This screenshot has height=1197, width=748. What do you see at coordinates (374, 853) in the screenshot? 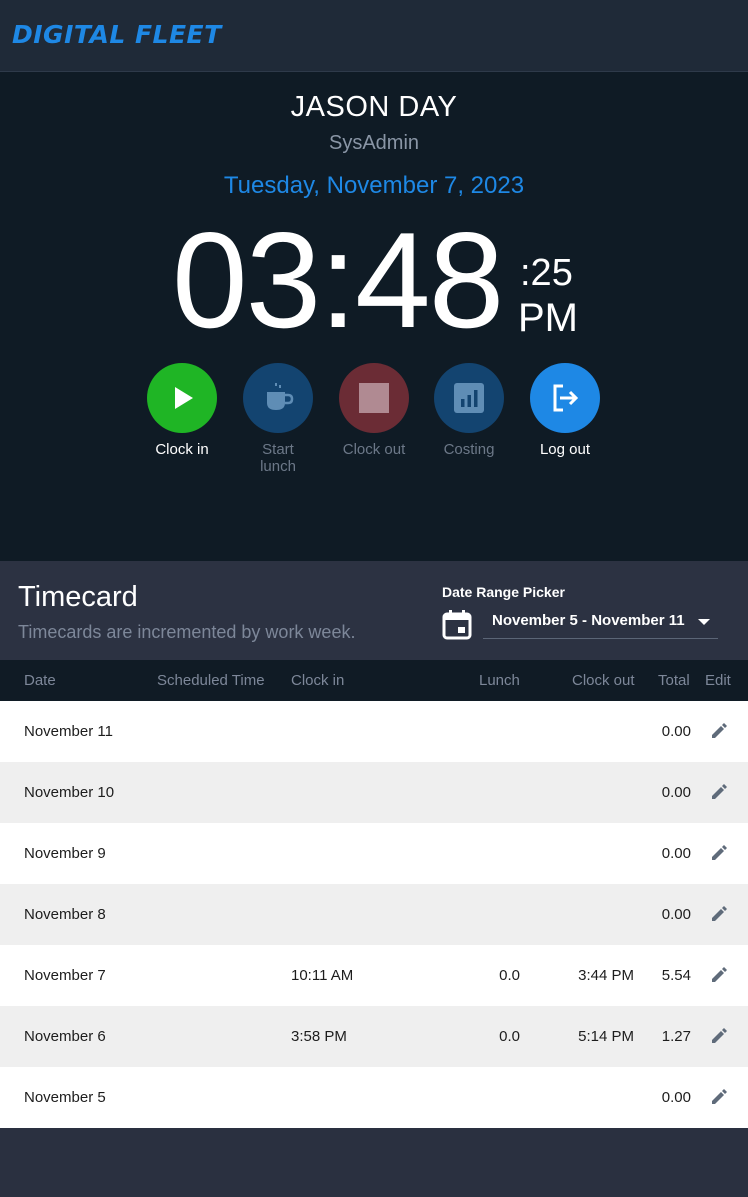
I see `table-row: November 9 0.00` at bounding box center [374, 853].